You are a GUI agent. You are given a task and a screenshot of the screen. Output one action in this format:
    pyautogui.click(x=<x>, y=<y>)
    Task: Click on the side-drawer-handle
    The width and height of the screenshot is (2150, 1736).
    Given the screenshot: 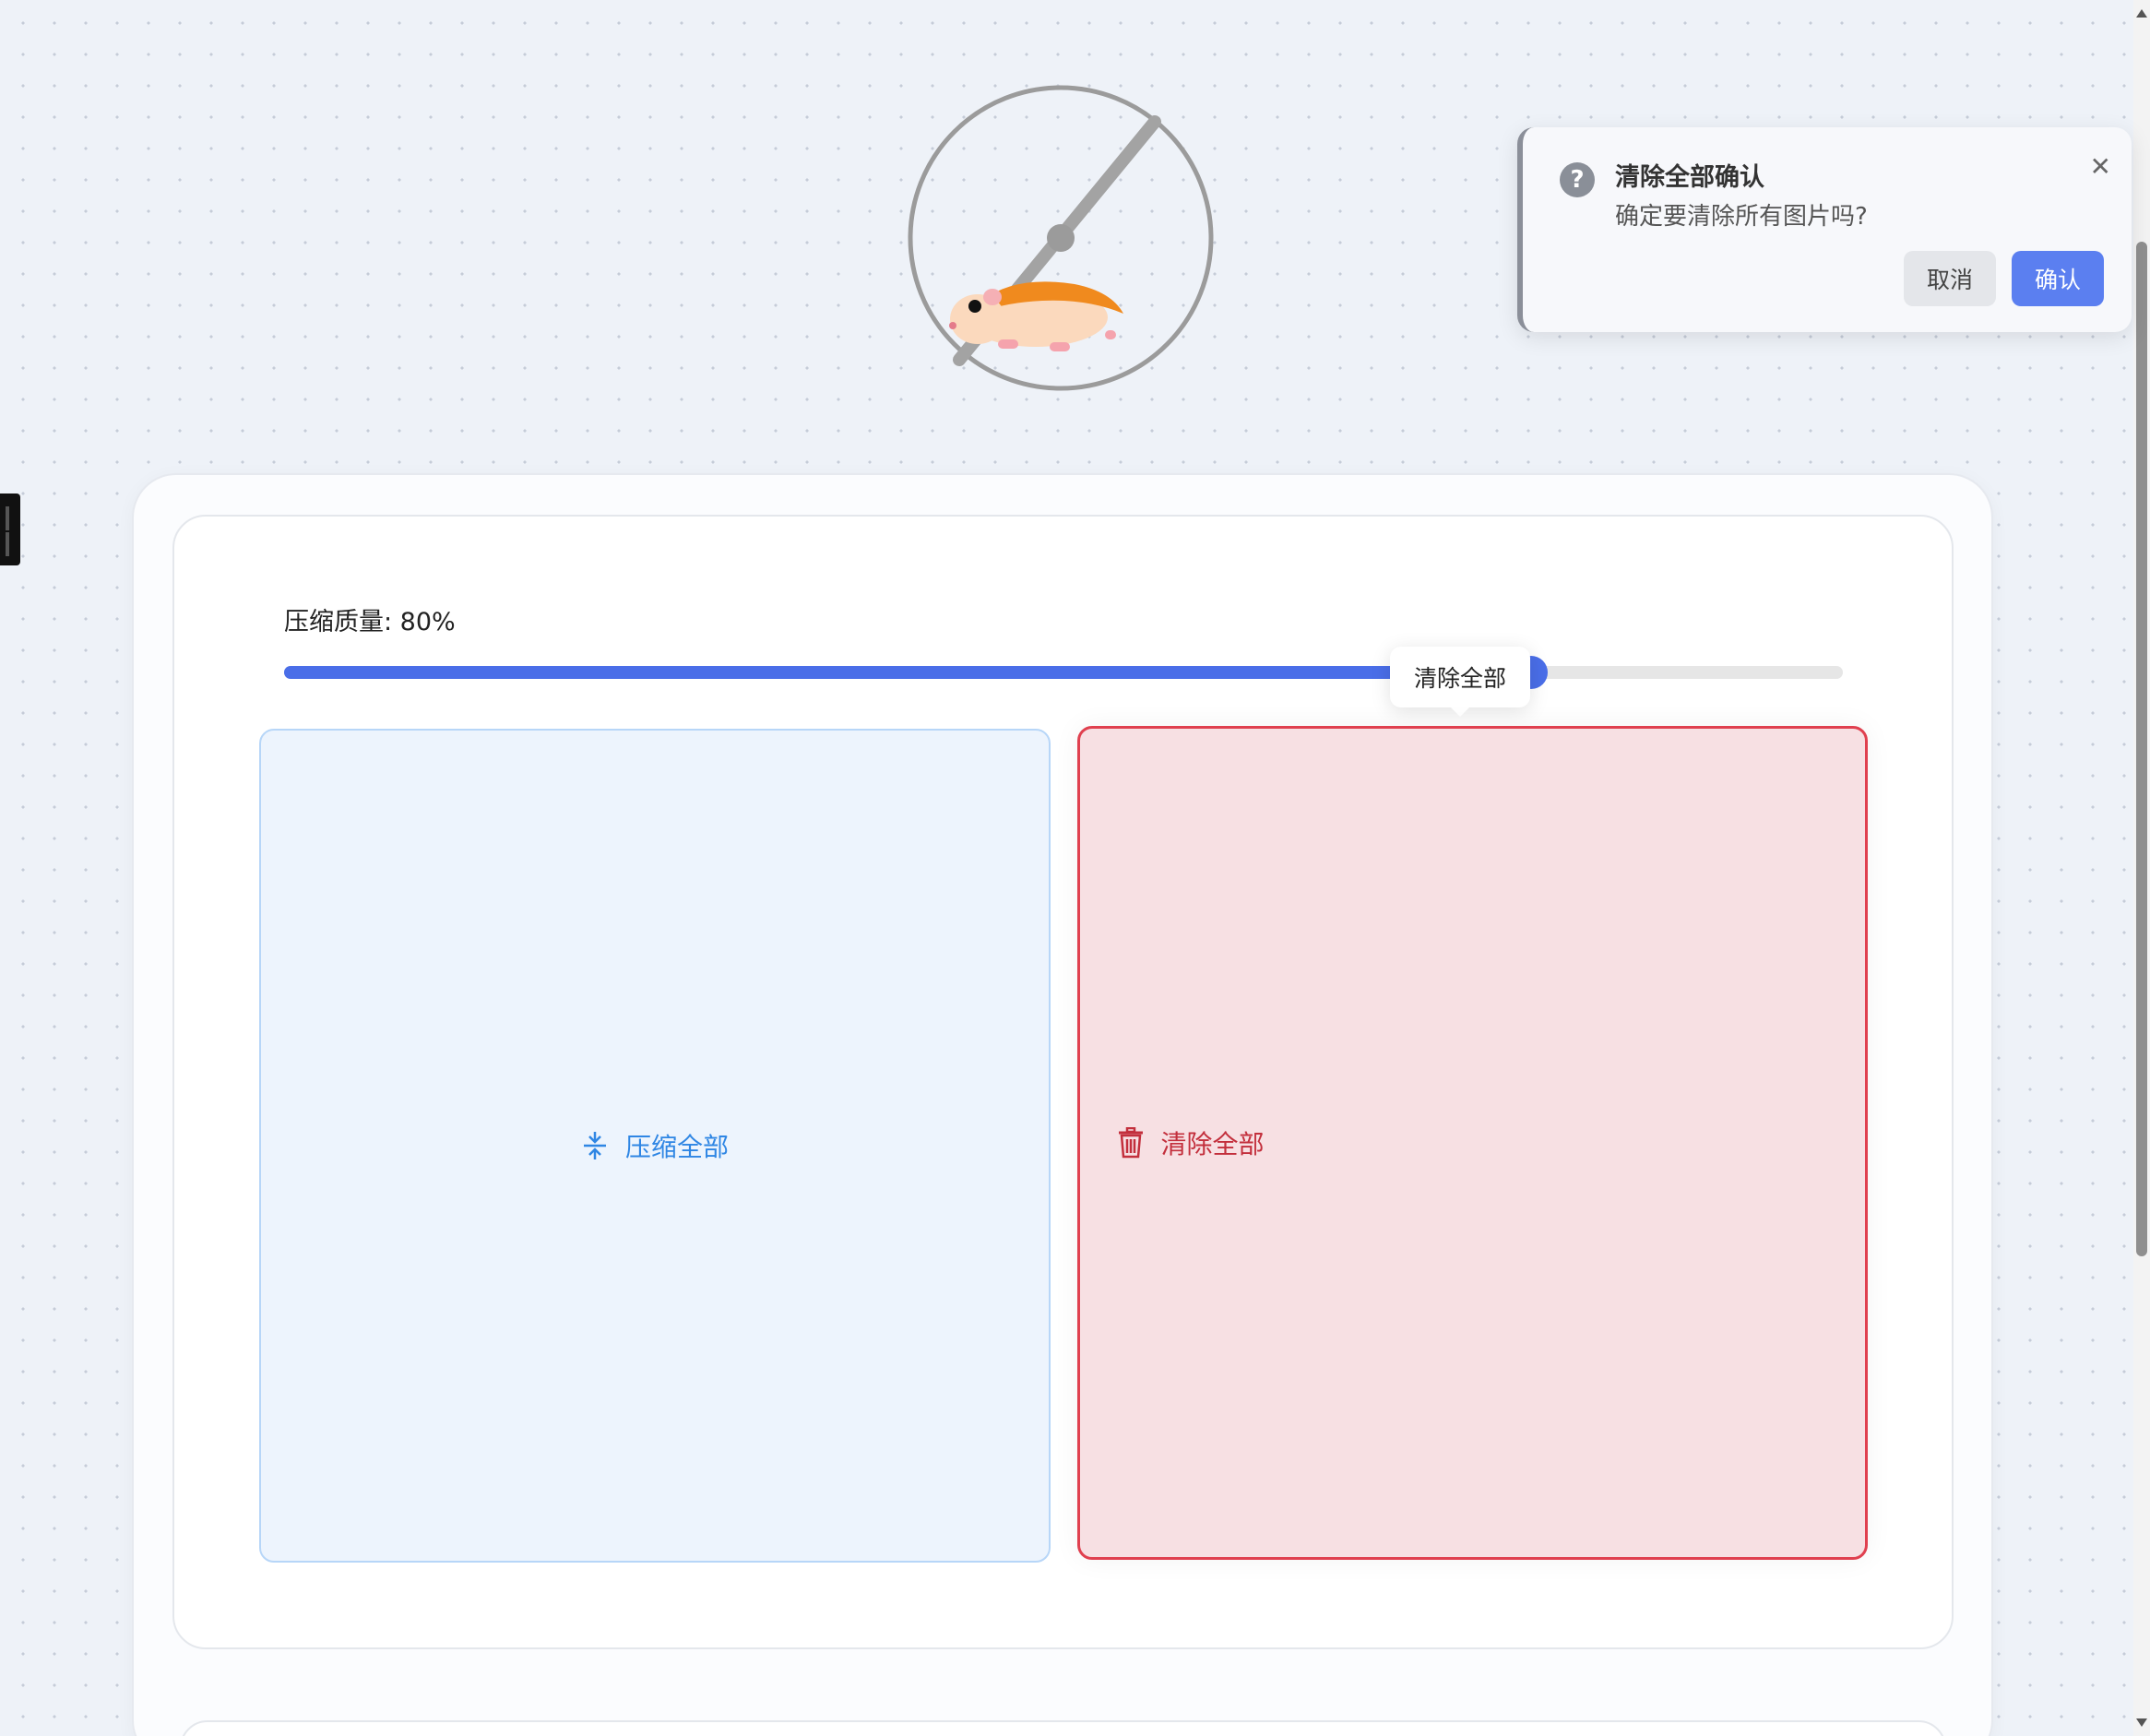 What is the action you would take?
    pyautogui.click(x=10, y=529)
    